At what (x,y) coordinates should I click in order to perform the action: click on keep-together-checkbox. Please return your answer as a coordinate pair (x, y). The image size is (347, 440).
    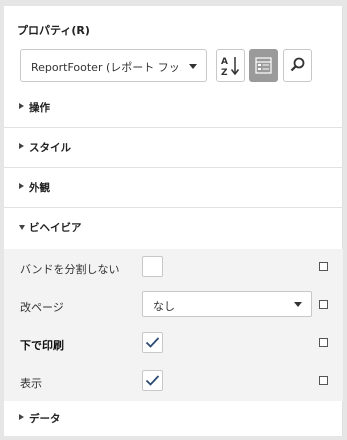
    Looking at the image, I should click on (152, 266).